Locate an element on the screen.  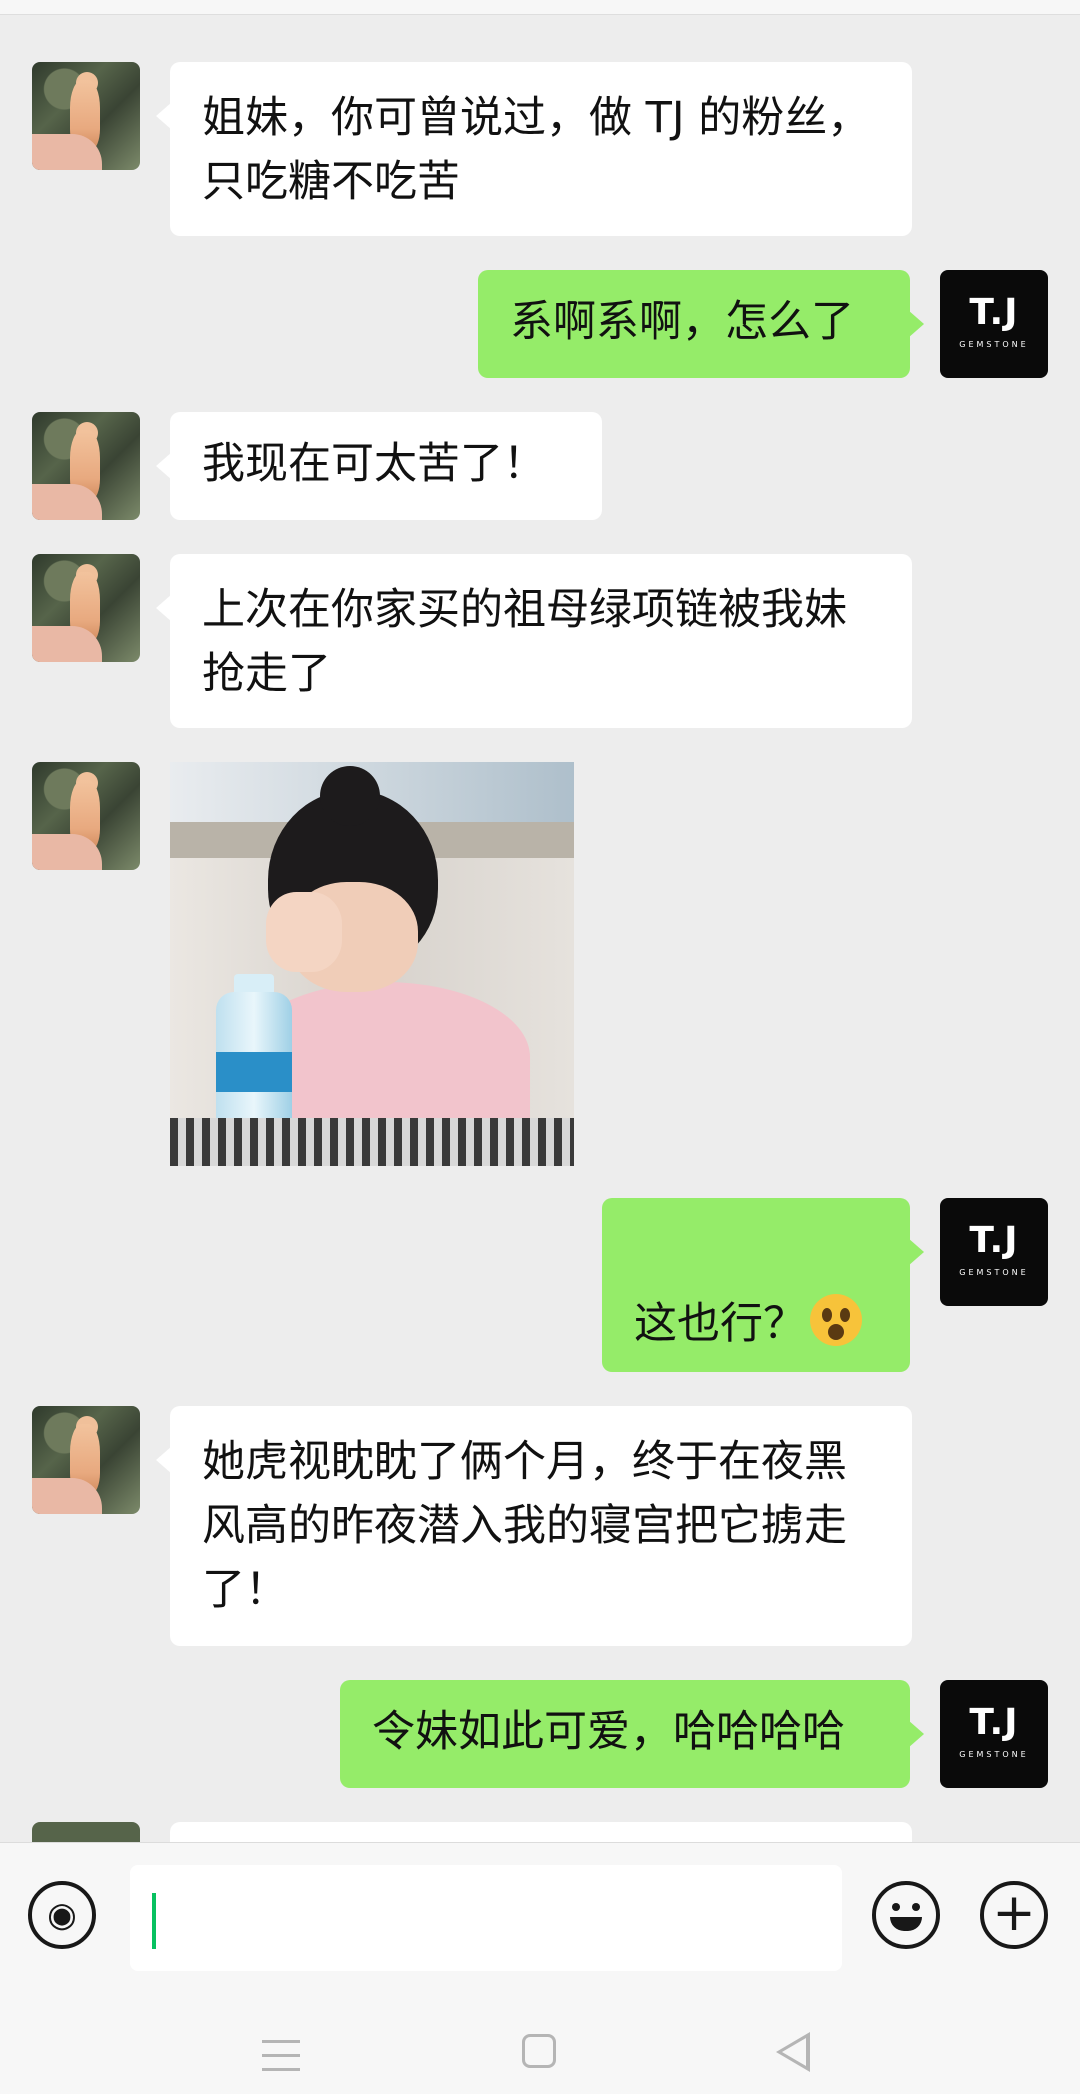
back-icon is located at coordinates (793, 2052).